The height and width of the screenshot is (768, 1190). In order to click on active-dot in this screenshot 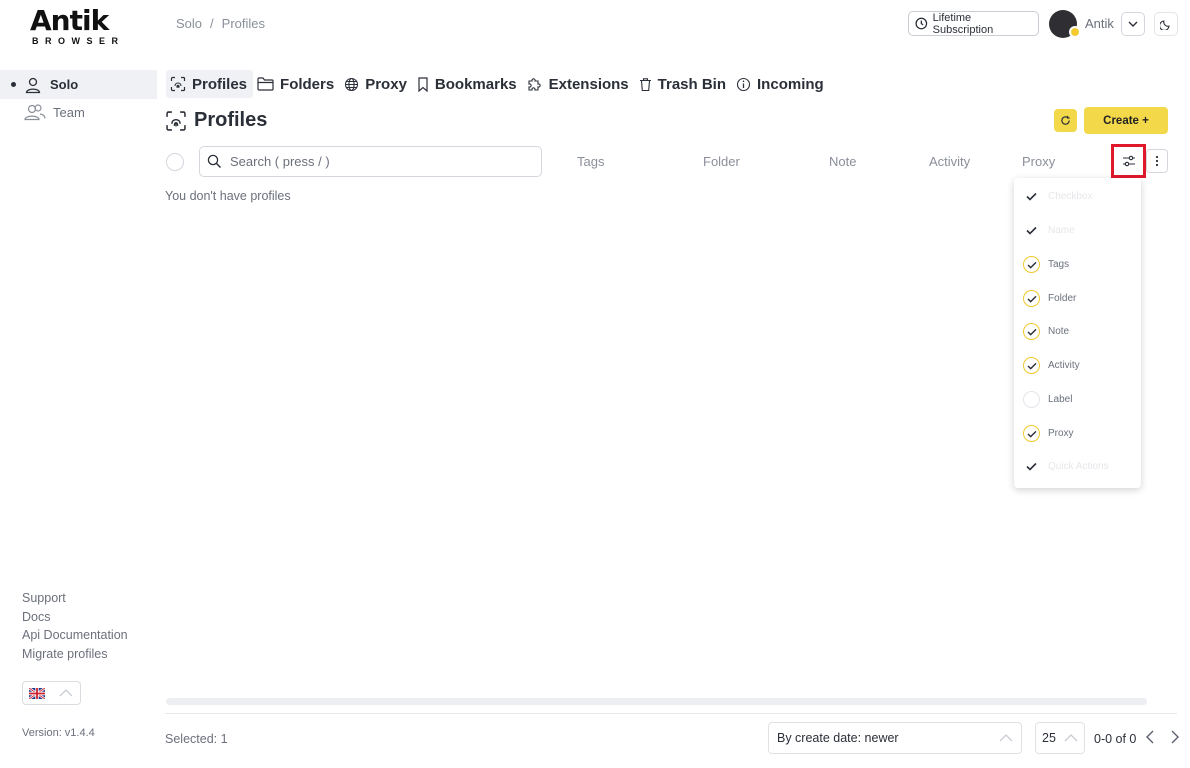, I will do `click(13, 84)`.